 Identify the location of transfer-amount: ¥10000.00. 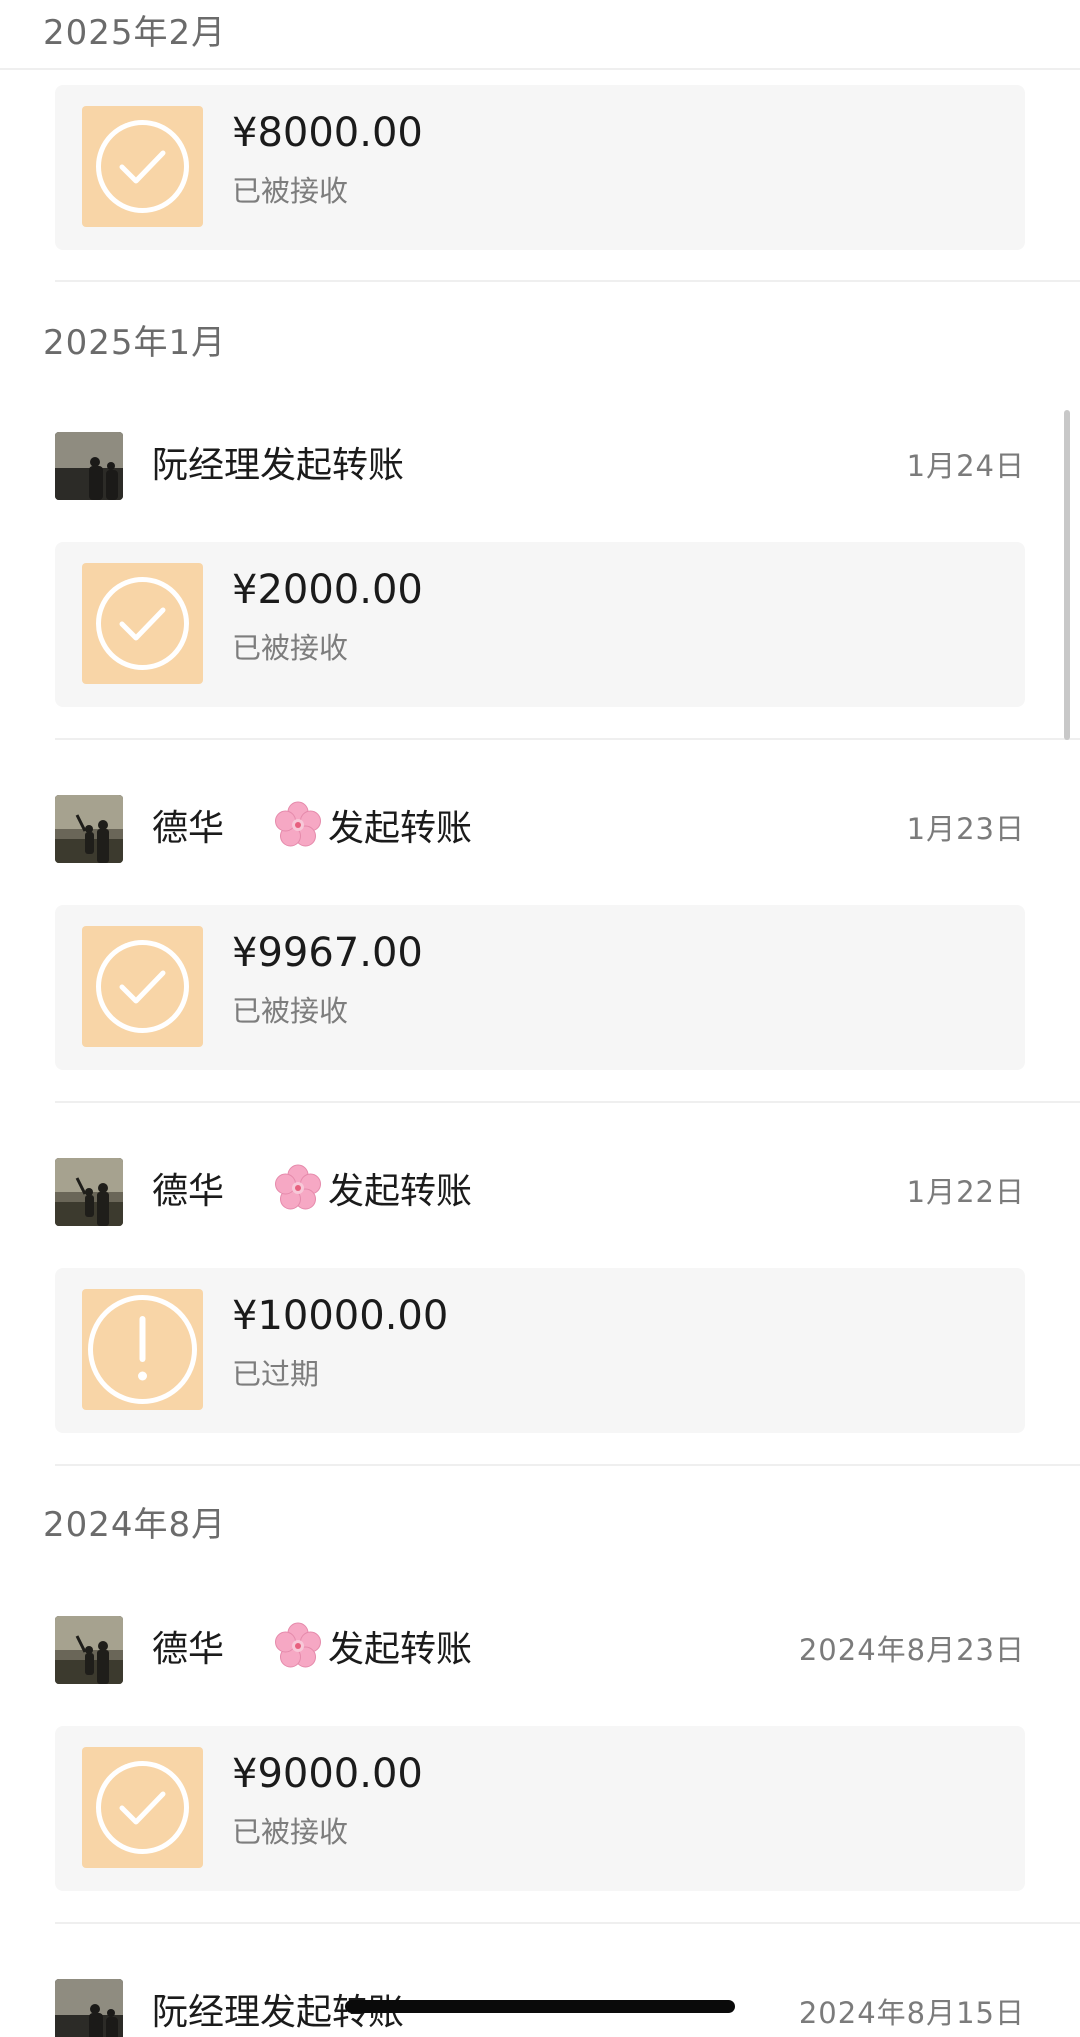
(340, 1316).